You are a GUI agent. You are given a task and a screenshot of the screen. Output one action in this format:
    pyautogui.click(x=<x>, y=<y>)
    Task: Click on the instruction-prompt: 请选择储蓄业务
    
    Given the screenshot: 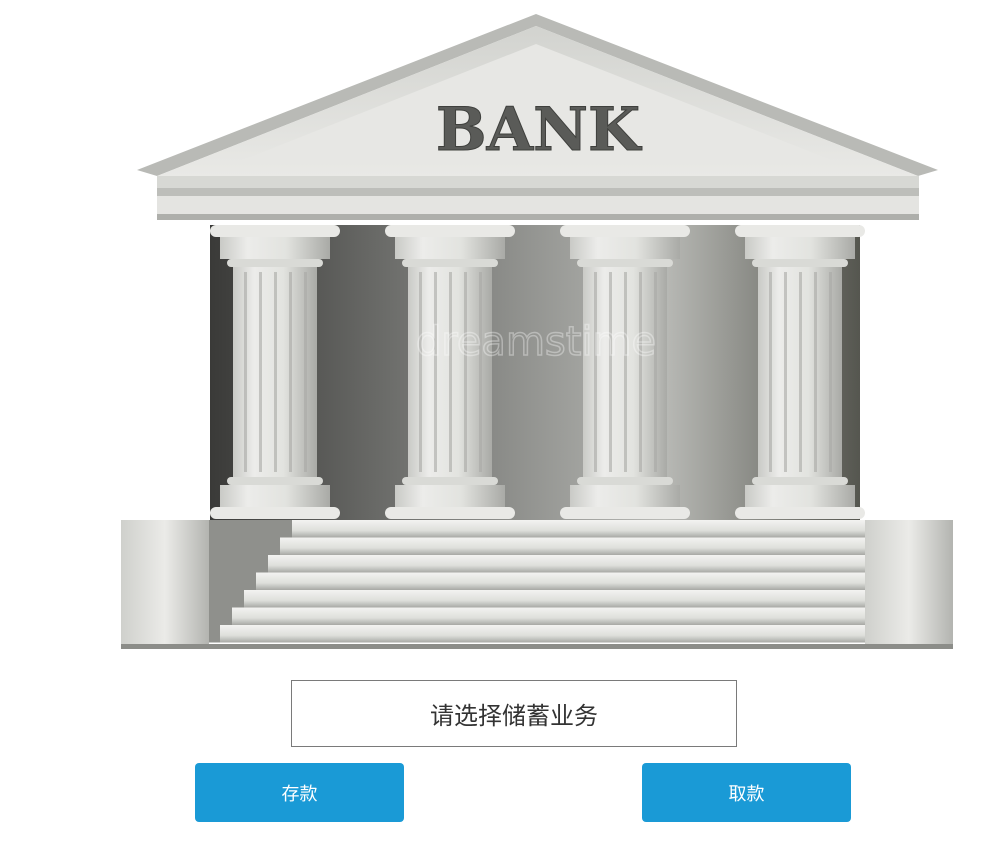 What is the action you would take?
    pyautogui.click(x=514, y=713)
    